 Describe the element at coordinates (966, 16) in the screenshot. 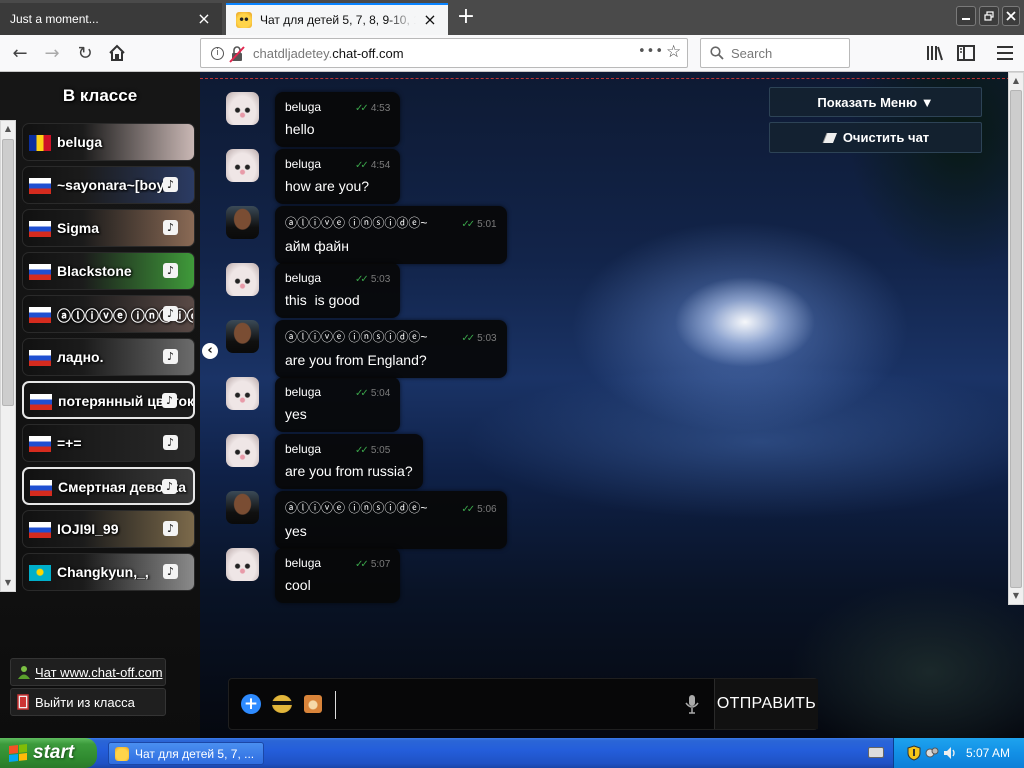

I see `minimize-button` at that location.